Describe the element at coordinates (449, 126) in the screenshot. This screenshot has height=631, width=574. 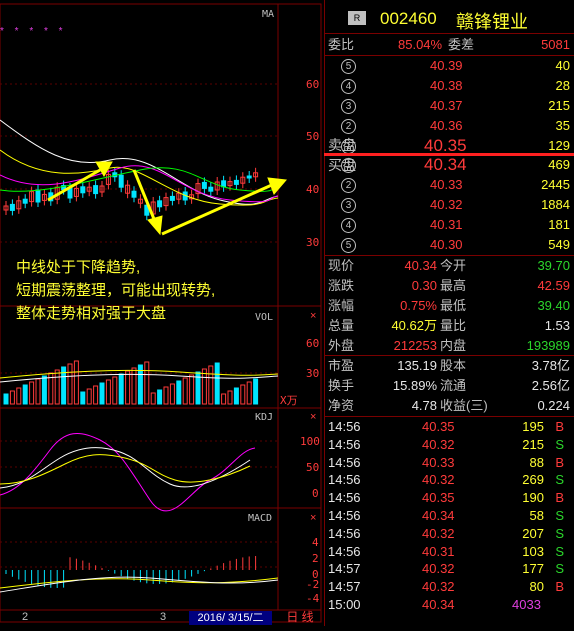
I see `ask-row: 2 40.36 35` at that location.